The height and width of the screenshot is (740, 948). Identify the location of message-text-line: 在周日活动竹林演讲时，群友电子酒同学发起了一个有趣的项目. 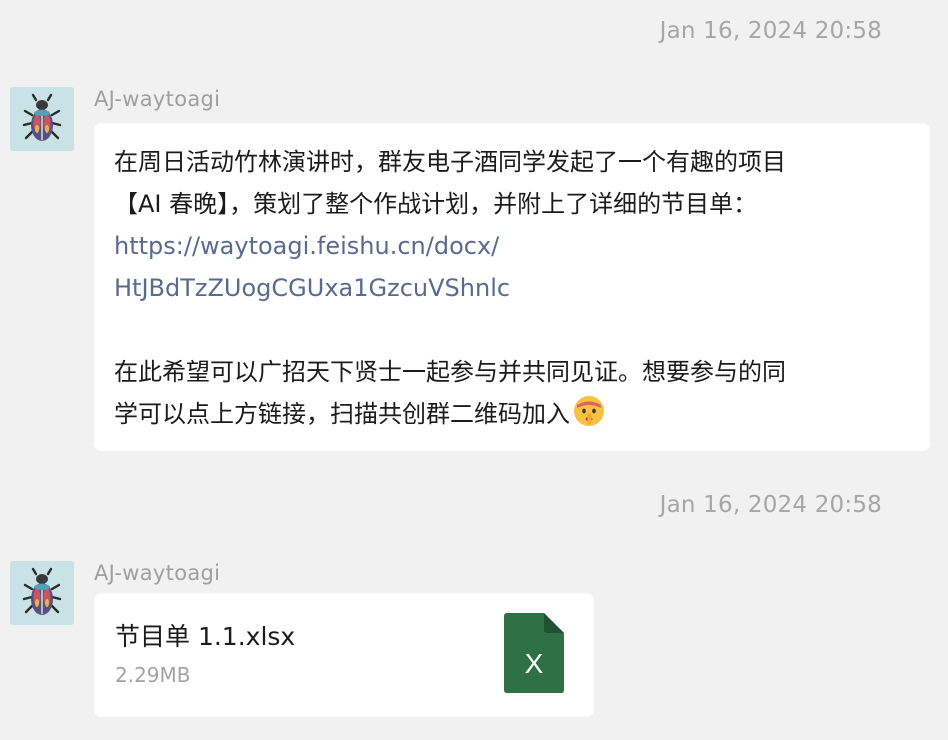
(450, 162).